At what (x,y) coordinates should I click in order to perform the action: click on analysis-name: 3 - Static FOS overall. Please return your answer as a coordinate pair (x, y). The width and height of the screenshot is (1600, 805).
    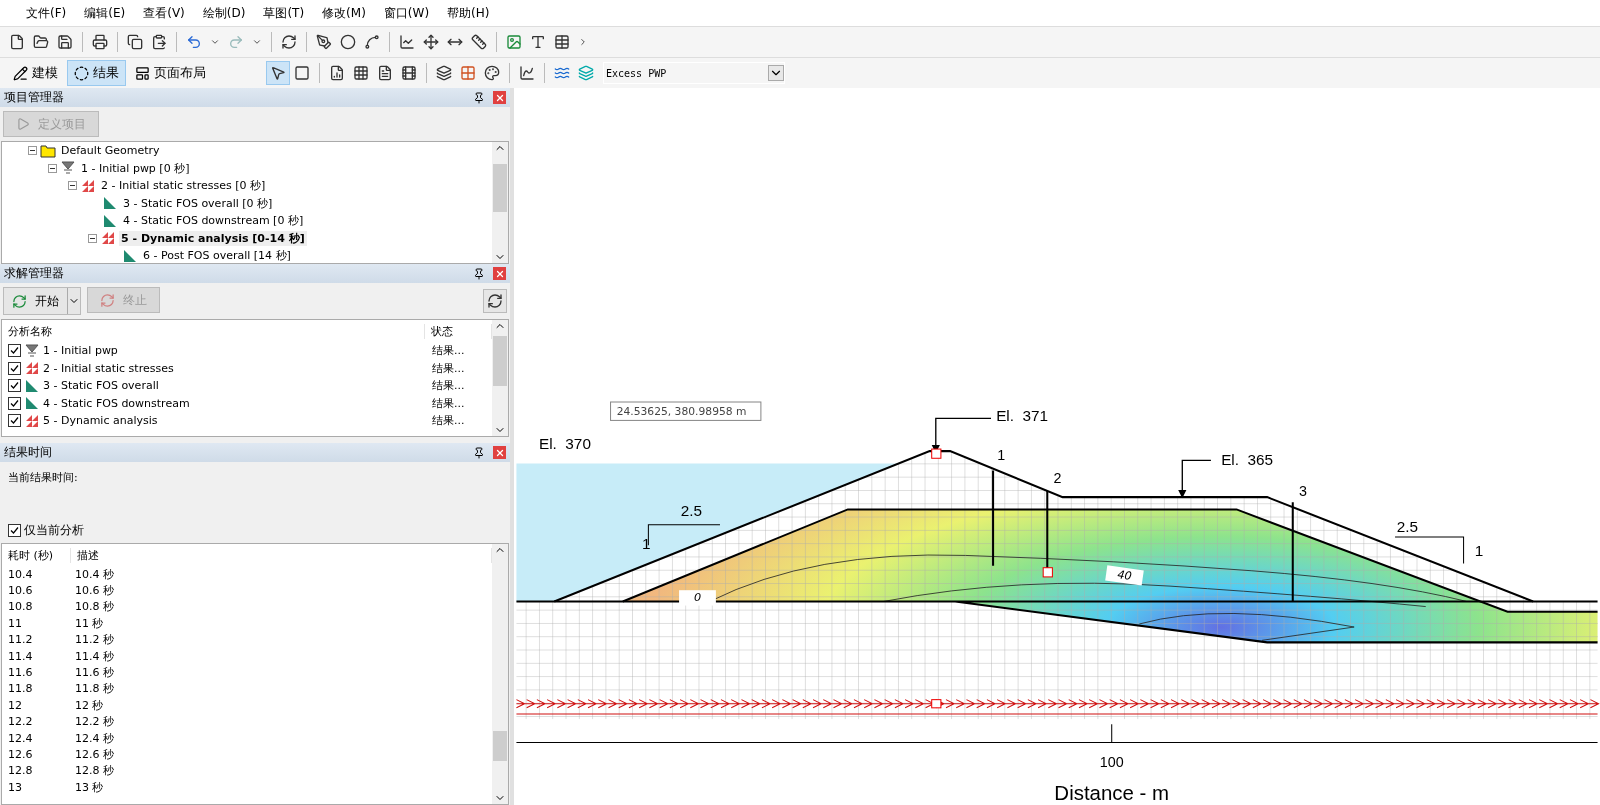
    Looking at the image, I should click on (236, 386).